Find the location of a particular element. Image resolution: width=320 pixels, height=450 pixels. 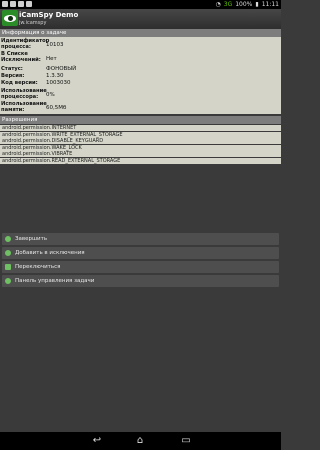

info-value: 1003030 is located at coordinates (58, 83).